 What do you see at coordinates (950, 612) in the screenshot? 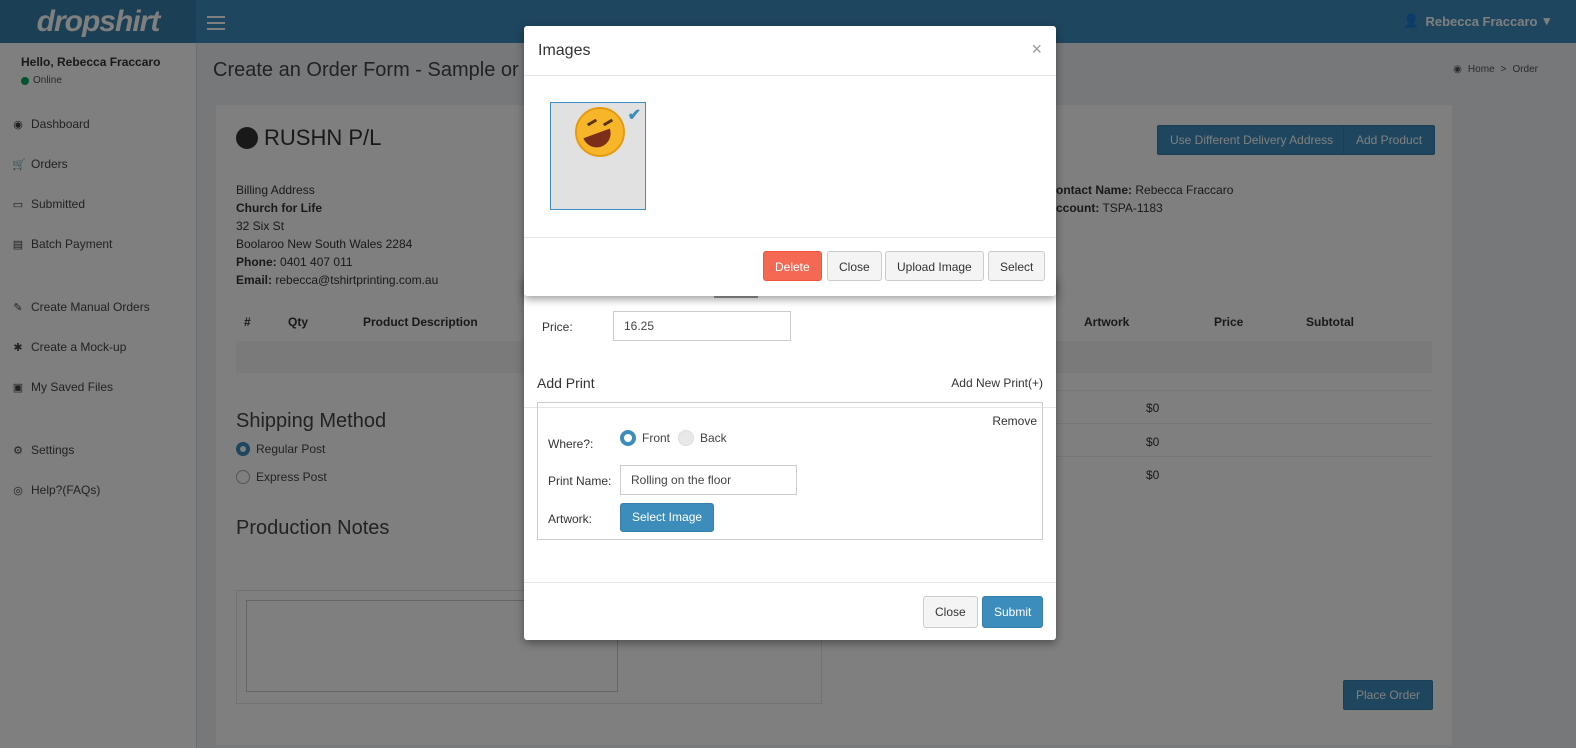
I see `product-close-button: Close` at bounding box center [950, 612].